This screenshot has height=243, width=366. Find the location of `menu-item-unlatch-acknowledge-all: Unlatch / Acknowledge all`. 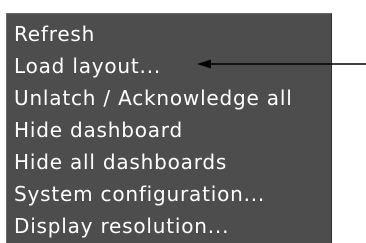

menu-item-unlatch-acknowledge-all: Unlatch / Acknowledge all is located at coordinates (169, 98).